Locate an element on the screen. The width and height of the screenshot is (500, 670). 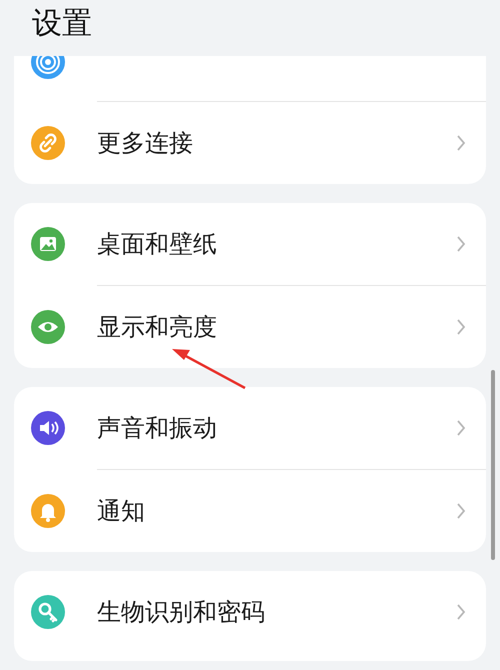
settings-item: 通知 is located at coordinates (291, 510).